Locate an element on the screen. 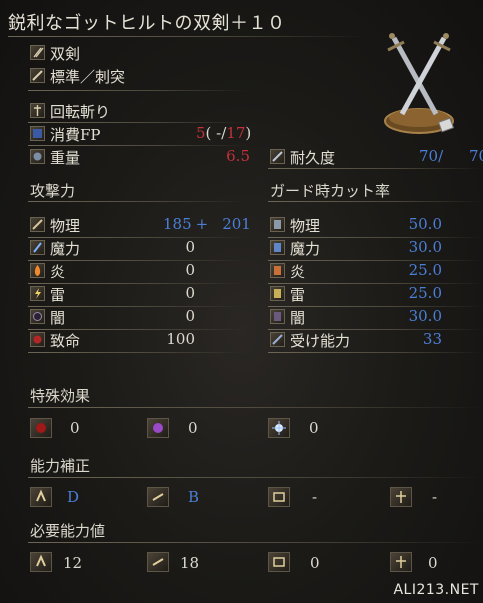  attack-label: 物理 is located at coordinates (65, 226).